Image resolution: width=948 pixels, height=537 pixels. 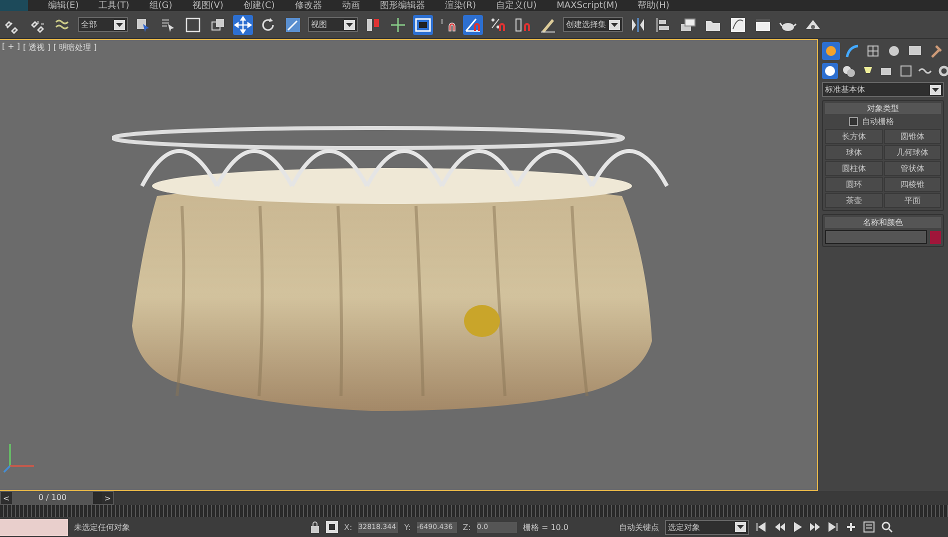 I want to click on name-field, so click(x=876, y=237).